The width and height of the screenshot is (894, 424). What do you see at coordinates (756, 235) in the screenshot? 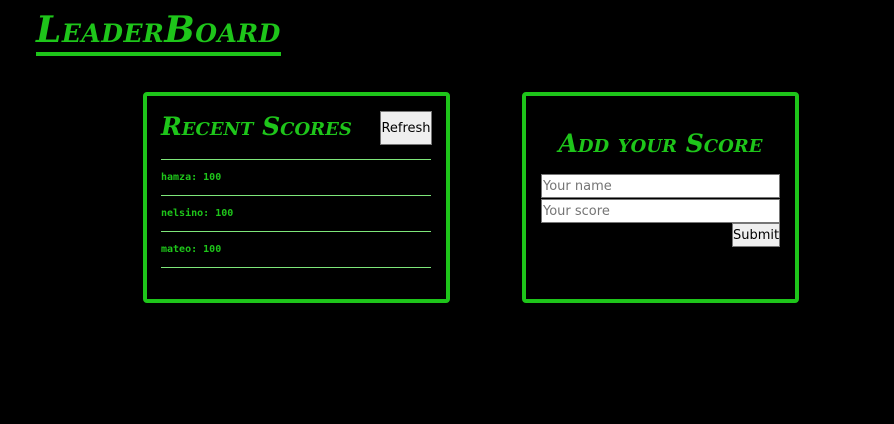
I see `submit-button: Submit` at bounding box center [756, 235].